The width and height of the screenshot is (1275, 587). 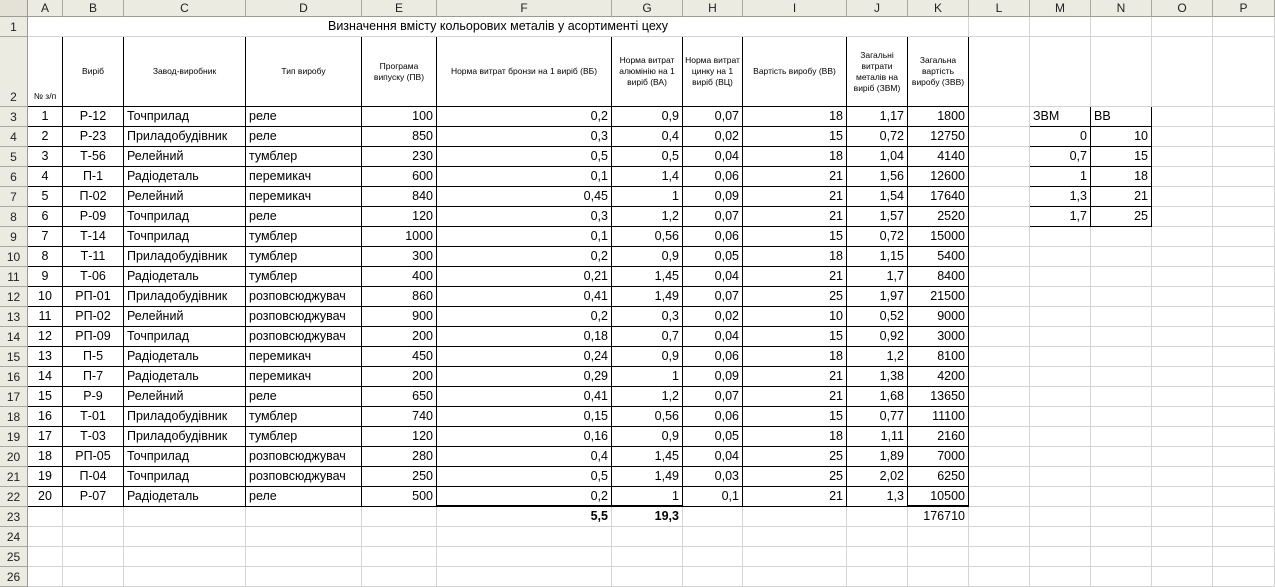 I want to click on row-header-14: 14, so click(x=14, y=337).